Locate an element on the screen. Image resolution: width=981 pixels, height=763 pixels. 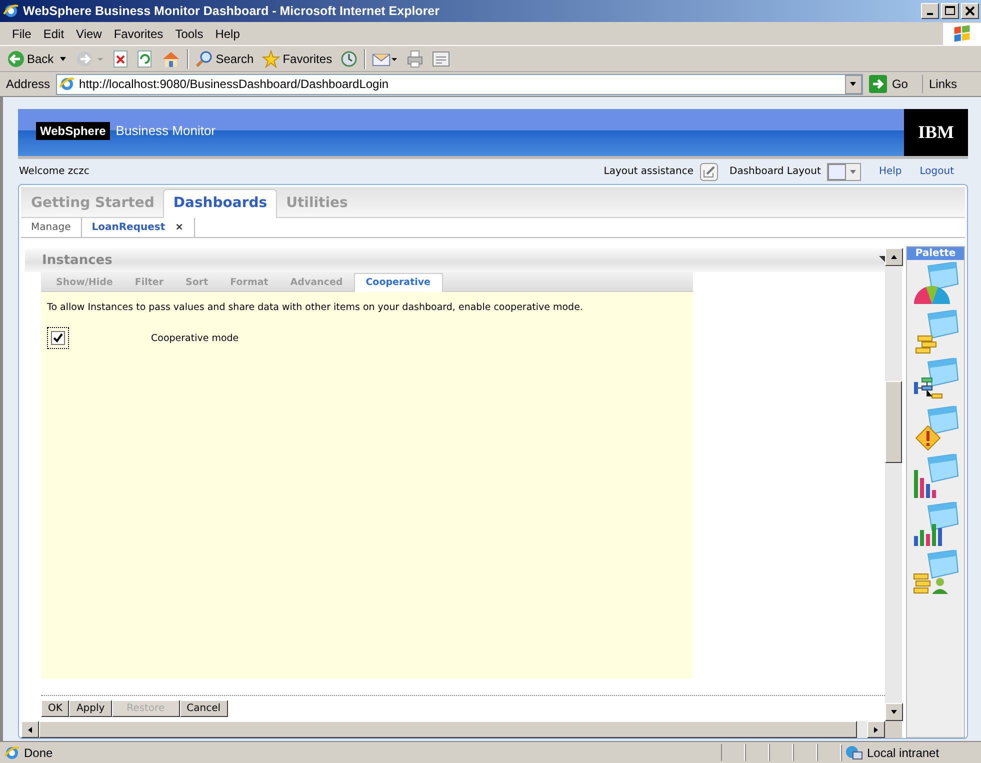
window-title: WebSphere Business Monitor Dashboard - Microsoft Internet Explorer is located at coordinates (231, 11).